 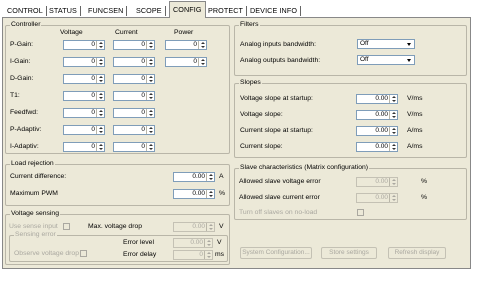 I want to click on col-voltage-header: Voltage, so click(x=71, y=32).